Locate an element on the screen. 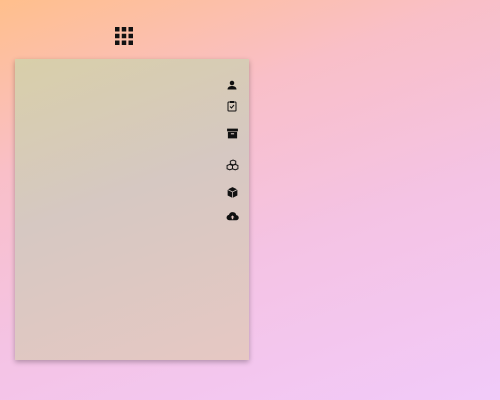 The height and width of the screenshot is (400, 500). packages-icon is located at coordinates (232, 165).